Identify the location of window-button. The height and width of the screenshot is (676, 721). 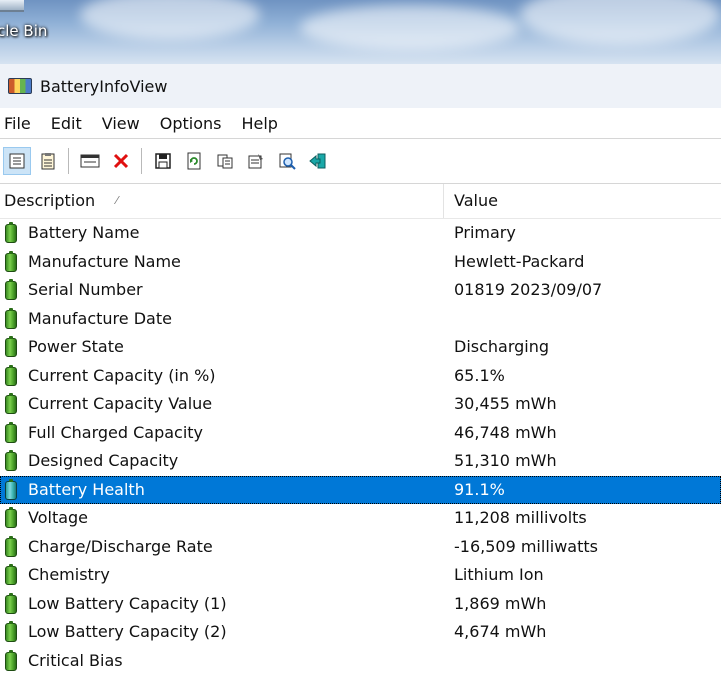
(90, 161).